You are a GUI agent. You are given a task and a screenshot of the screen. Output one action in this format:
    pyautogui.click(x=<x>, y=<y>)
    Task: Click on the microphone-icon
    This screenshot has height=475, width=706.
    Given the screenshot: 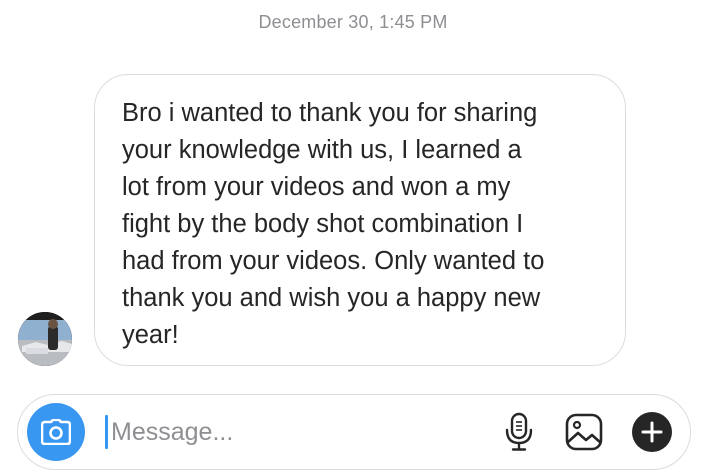 What is the action you would take?
    pyautogui.click(x=519, y=431)
    